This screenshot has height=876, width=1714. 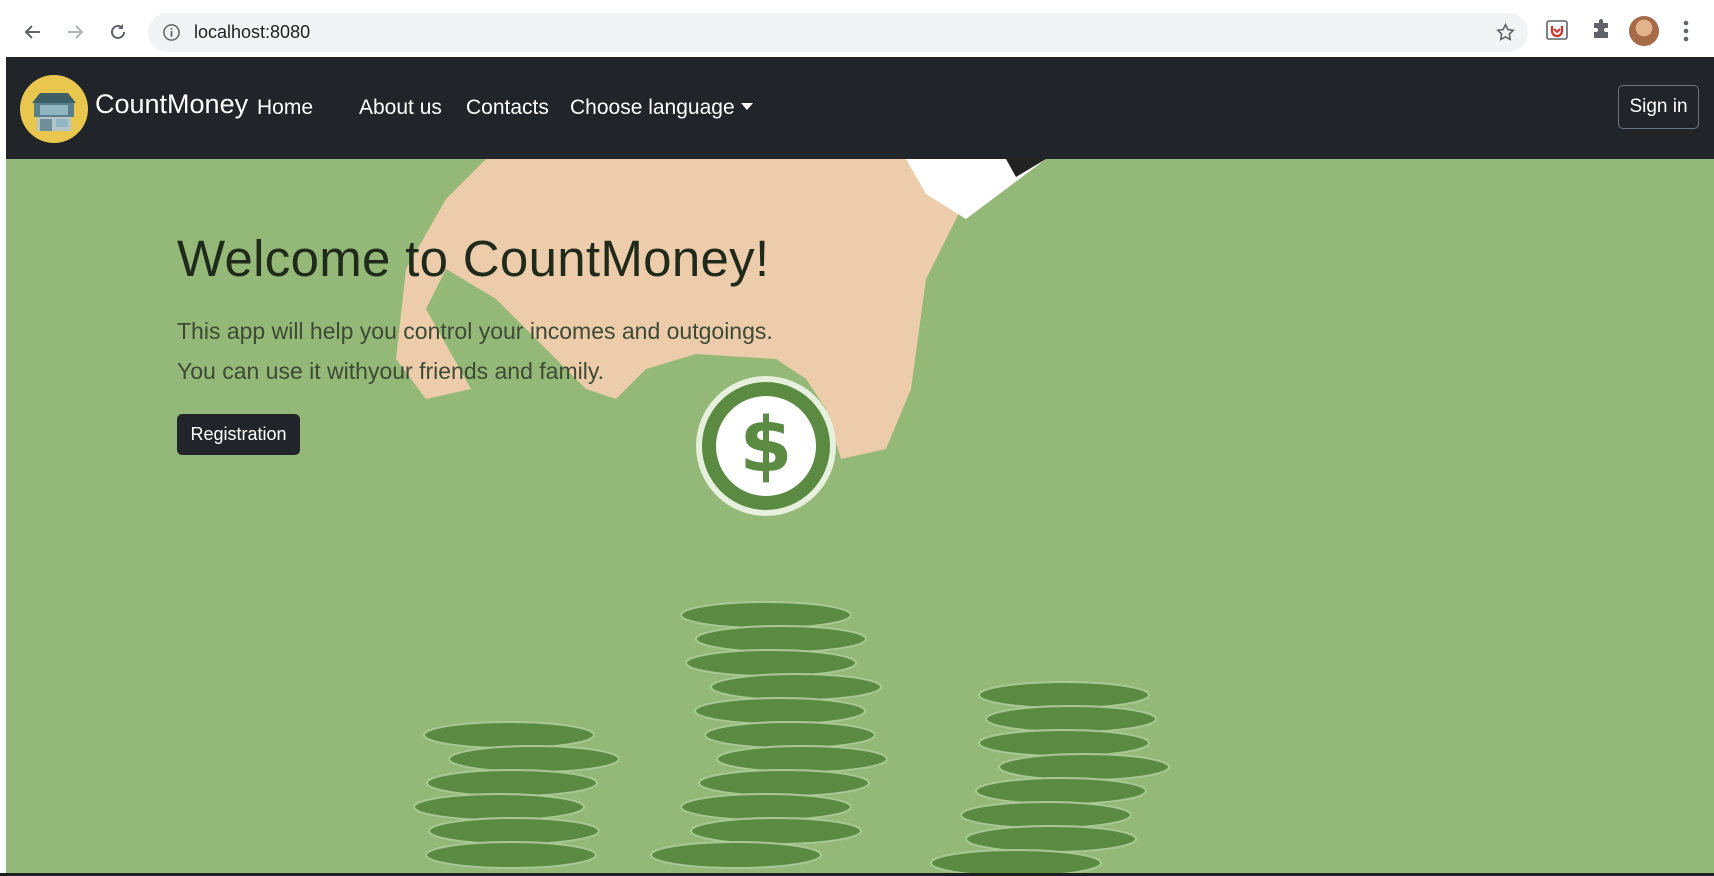 I want to click on nav-contacts: Contacts, so click(x=507, y=108).